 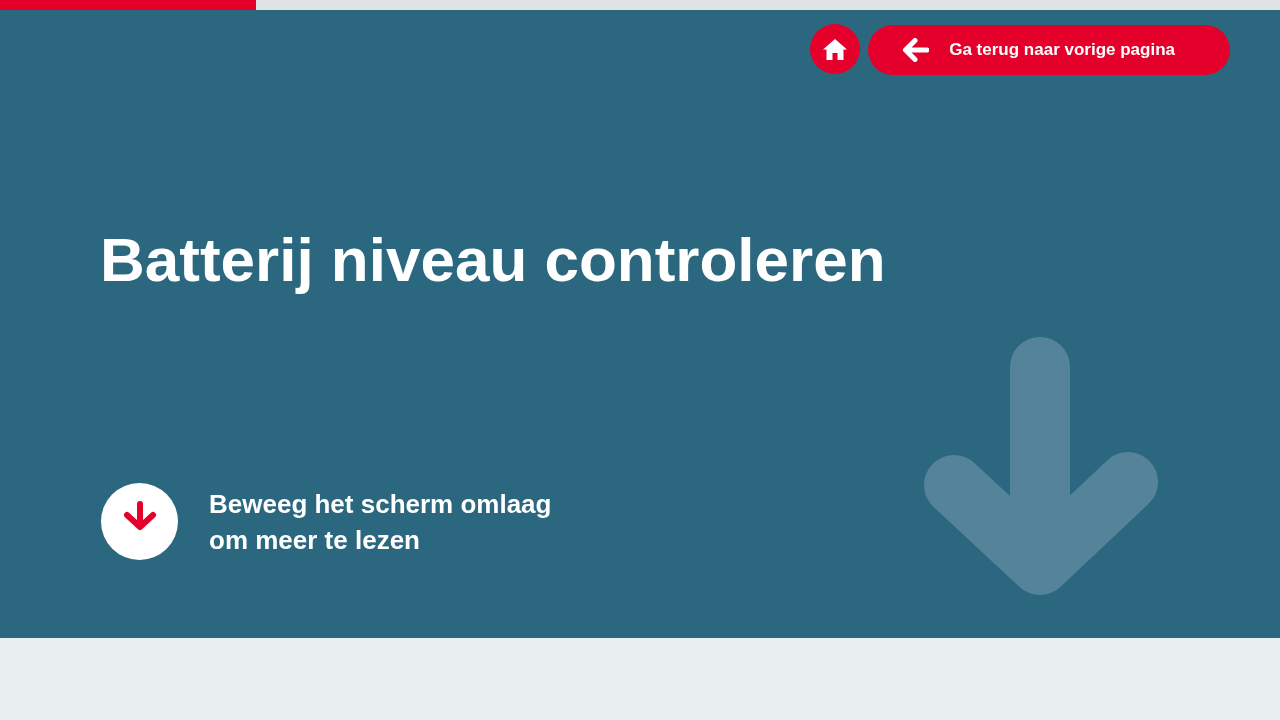 I want to click on arrow-left-icon, so click(x=916, y=50).